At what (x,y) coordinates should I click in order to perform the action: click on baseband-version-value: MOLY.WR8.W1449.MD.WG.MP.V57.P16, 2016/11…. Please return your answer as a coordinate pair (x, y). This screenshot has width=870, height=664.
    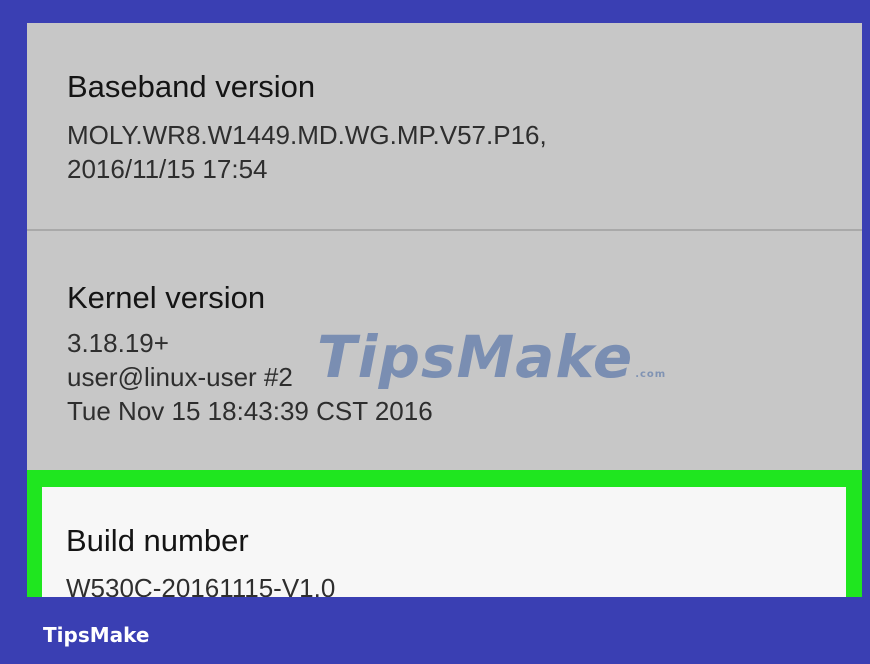
    Looking at the image, I should click on (307, 152).